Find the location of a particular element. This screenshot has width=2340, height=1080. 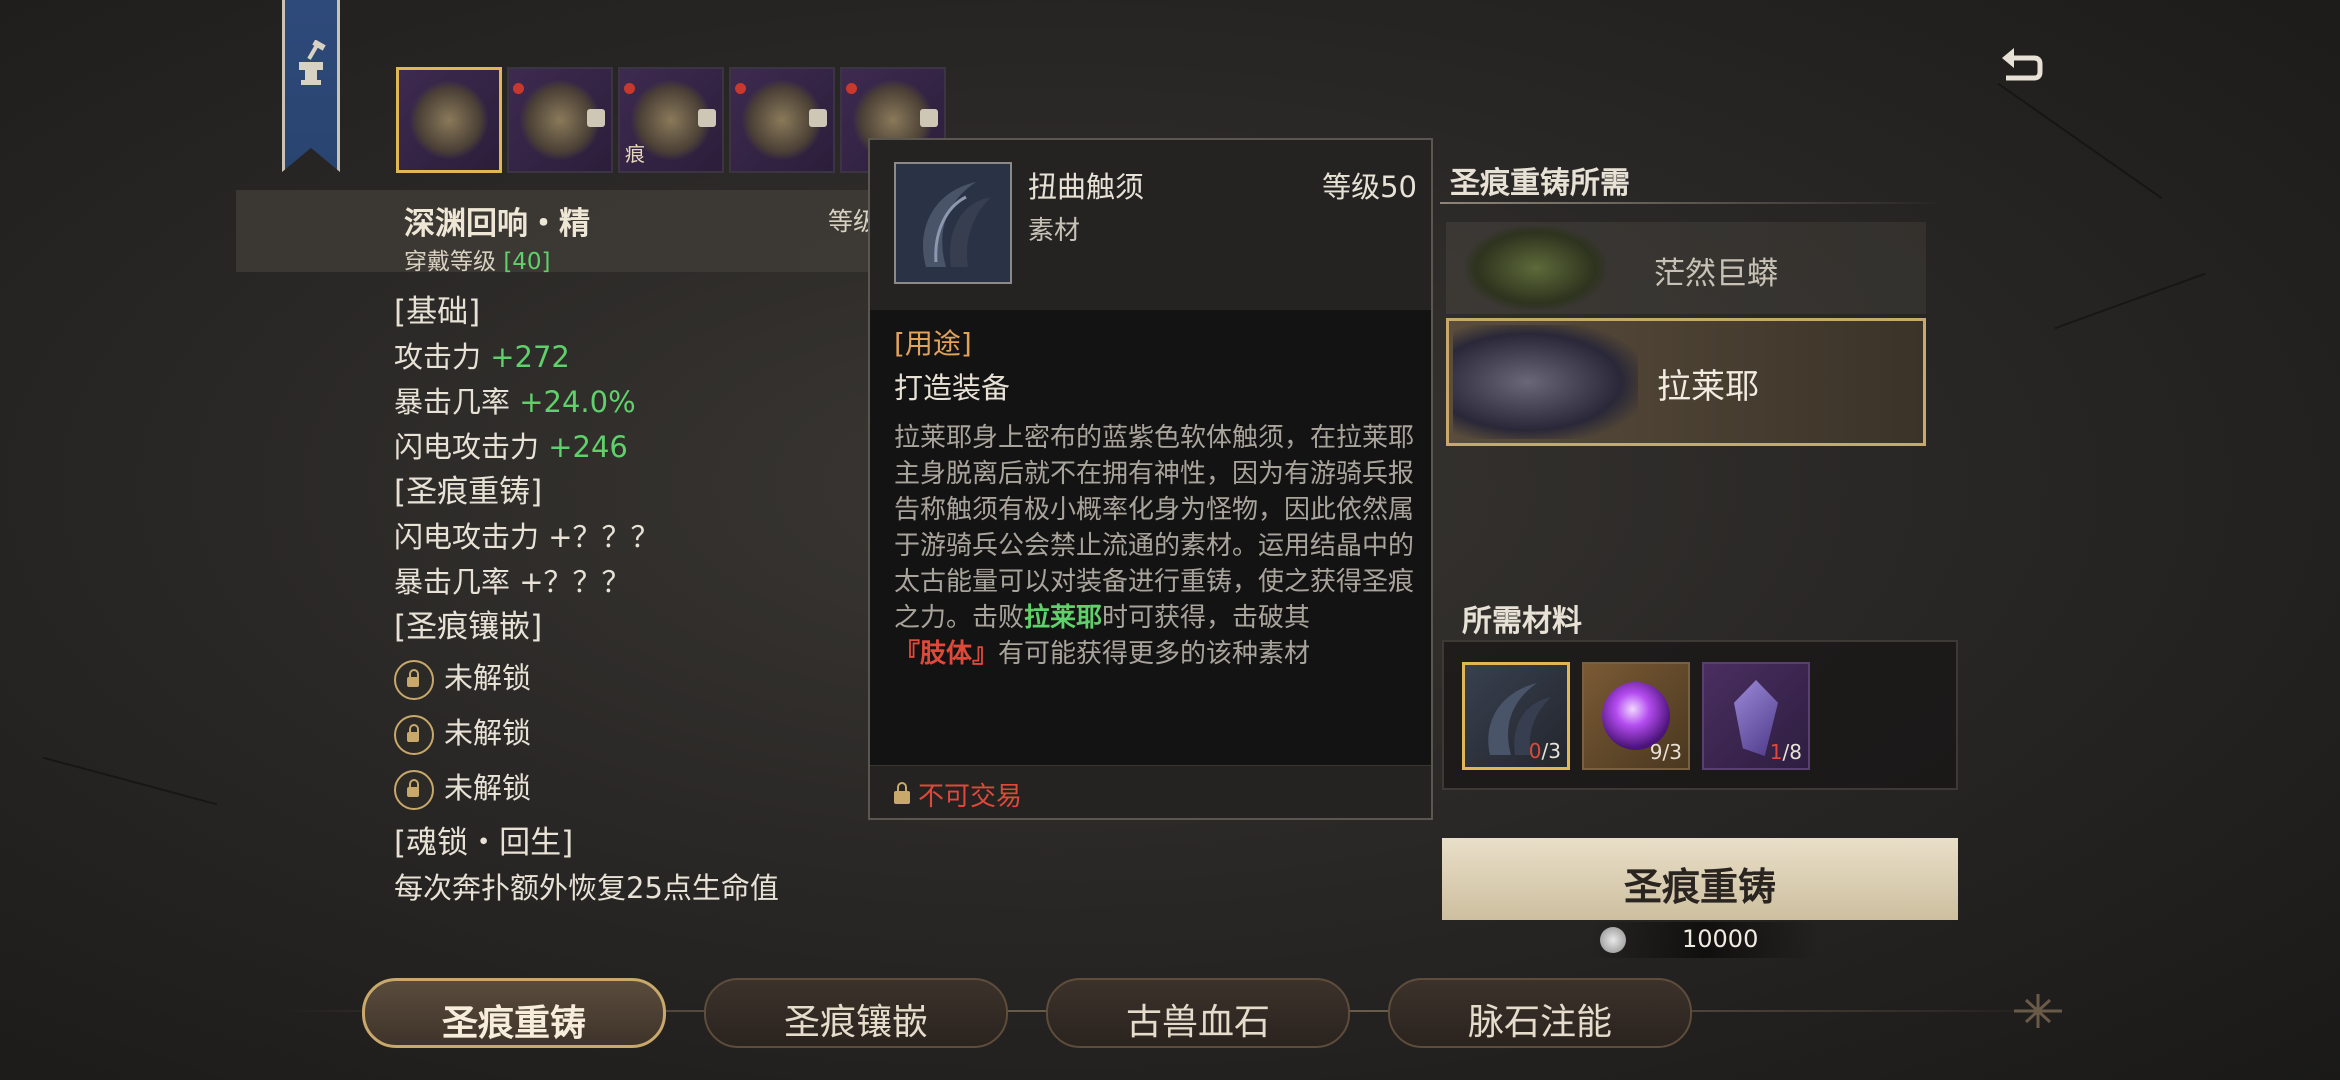

trade-status: 不可交易 is located at coordinates (970, 797).